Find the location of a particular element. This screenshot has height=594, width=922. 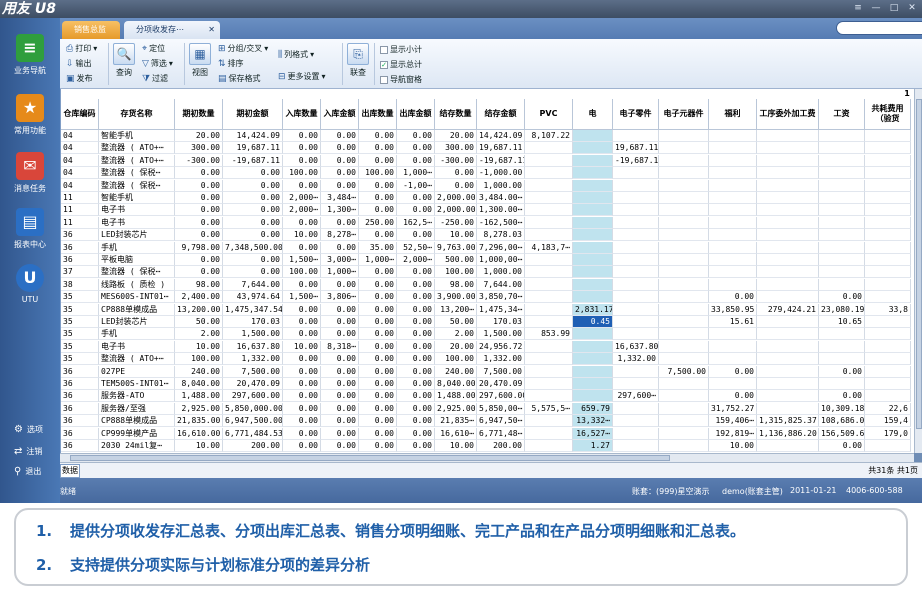

tab-item-inventory-summary: 分项收发存⋯ ✕ is located at coordinates (172, 30).